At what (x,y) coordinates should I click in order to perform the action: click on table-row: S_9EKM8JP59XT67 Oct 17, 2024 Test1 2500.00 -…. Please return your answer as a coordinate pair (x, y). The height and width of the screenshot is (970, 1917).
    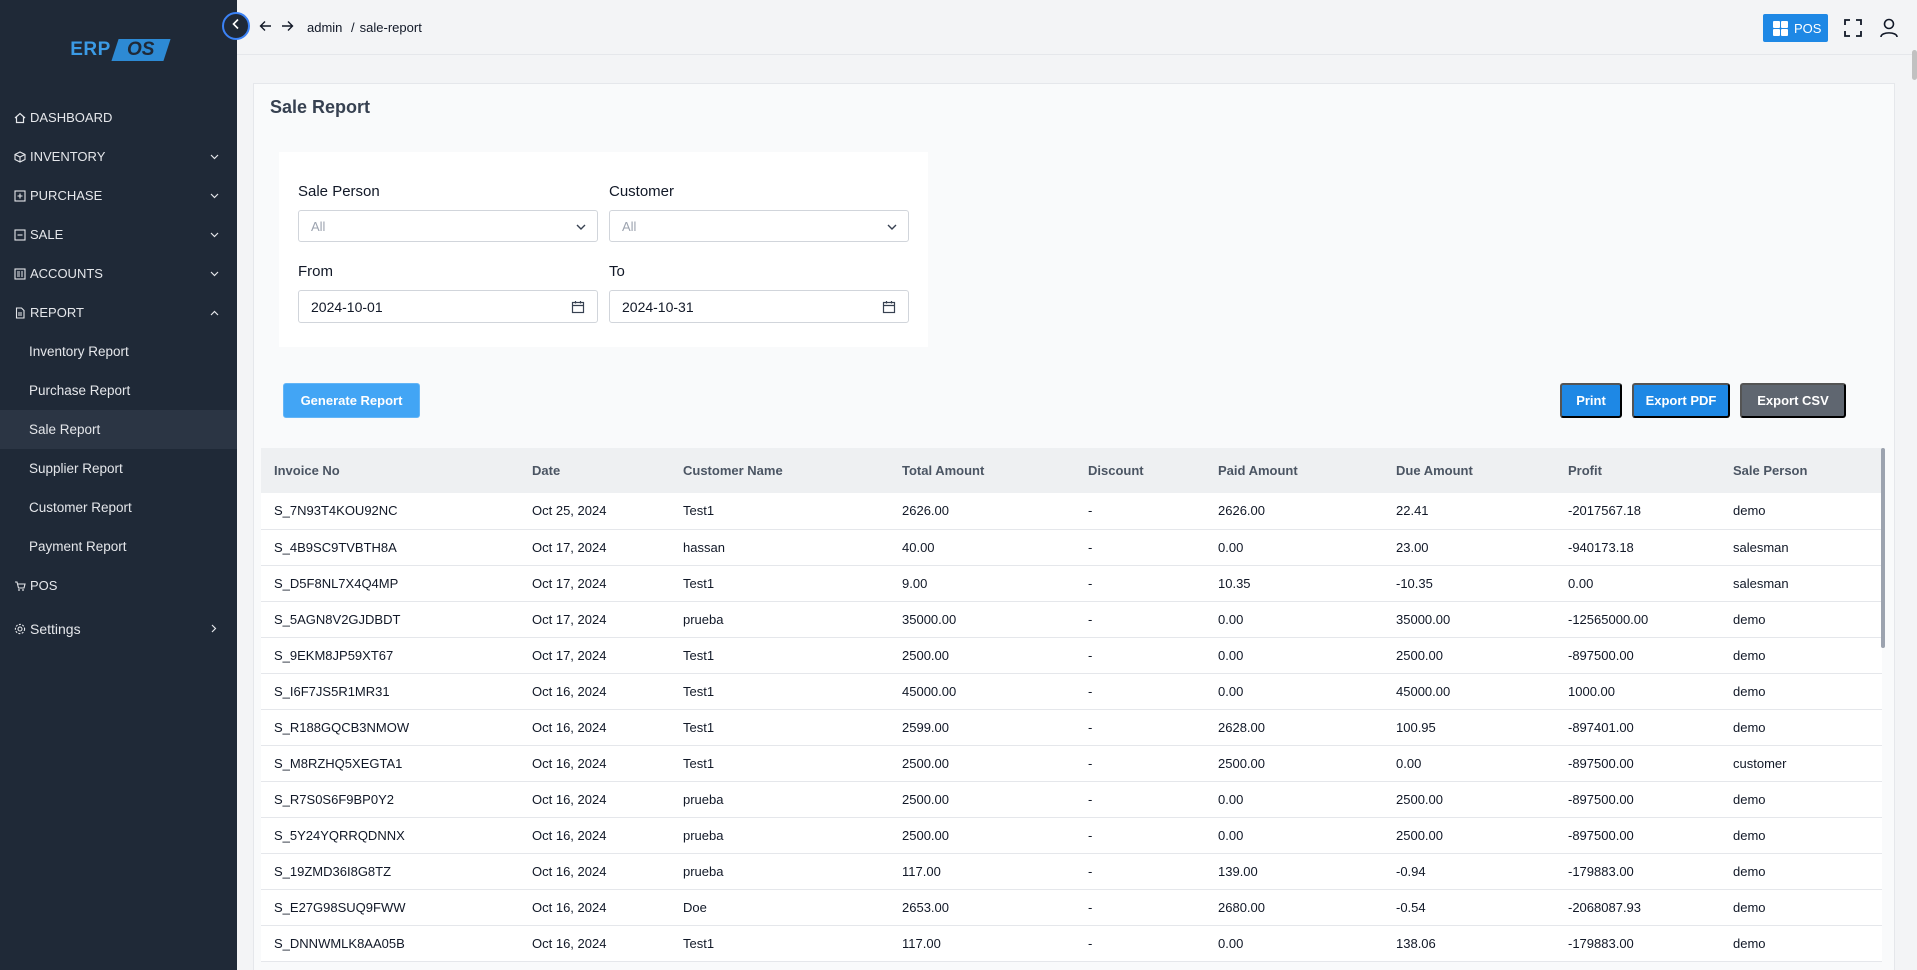
    Looking at the image, I should click on (1071, 655).